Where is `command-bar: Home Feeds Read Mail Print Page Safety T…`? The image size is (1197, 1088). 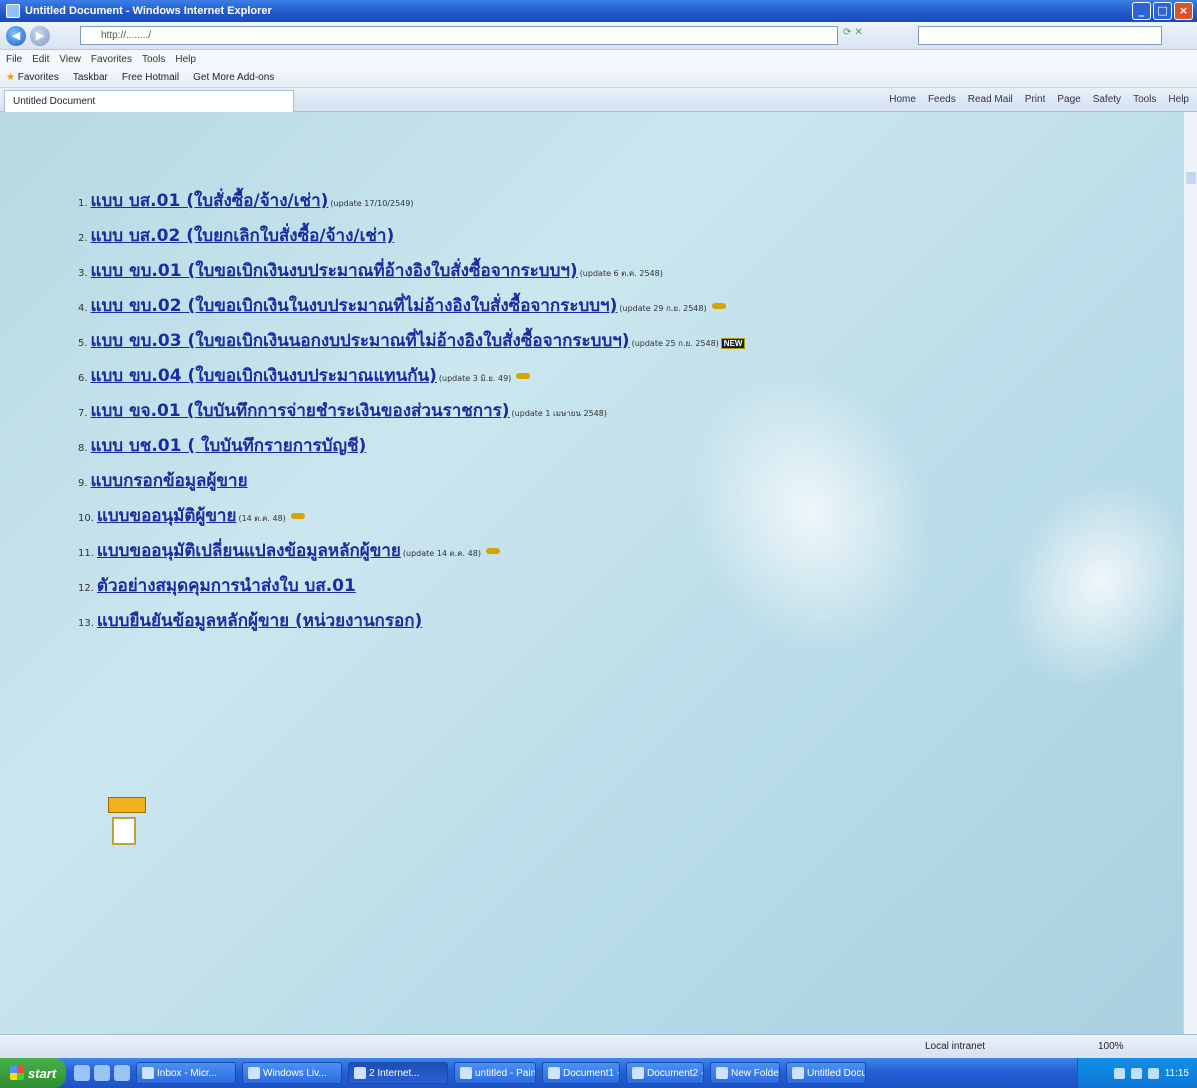 command-bar: Home Feeds Read Mail Print Page Safety T… is located at coordinates (1039, 99).